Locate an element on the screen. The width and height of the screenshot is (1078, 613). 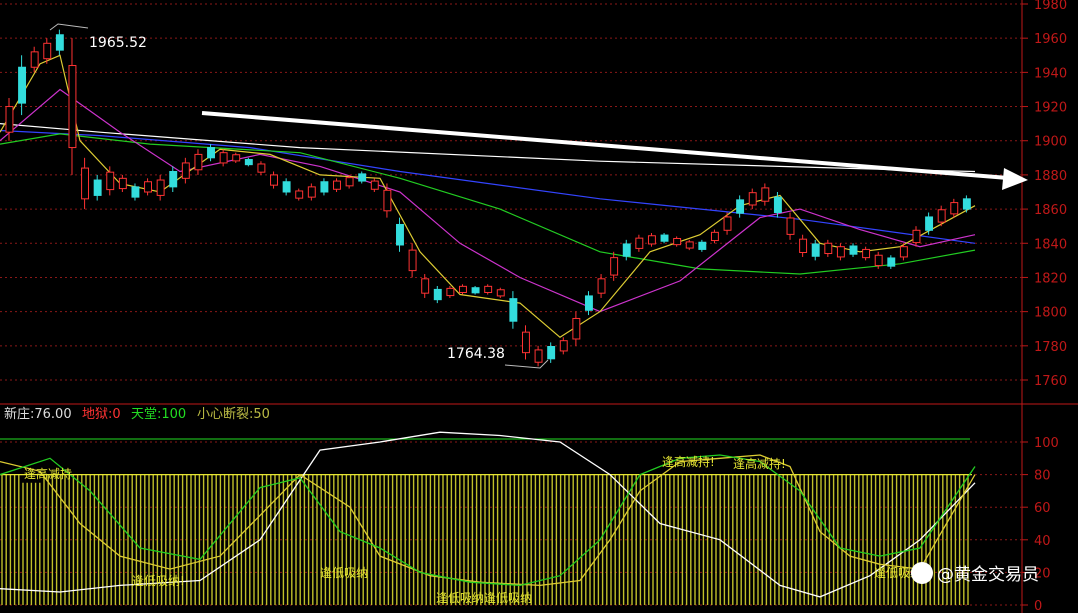
svg-text: @黄金交易员 is located at coordinates (988, 575).